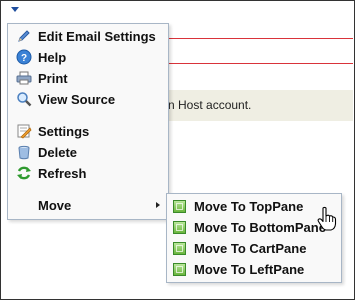  I want to click on menu-item-help: ? Help, so click(88, 57).